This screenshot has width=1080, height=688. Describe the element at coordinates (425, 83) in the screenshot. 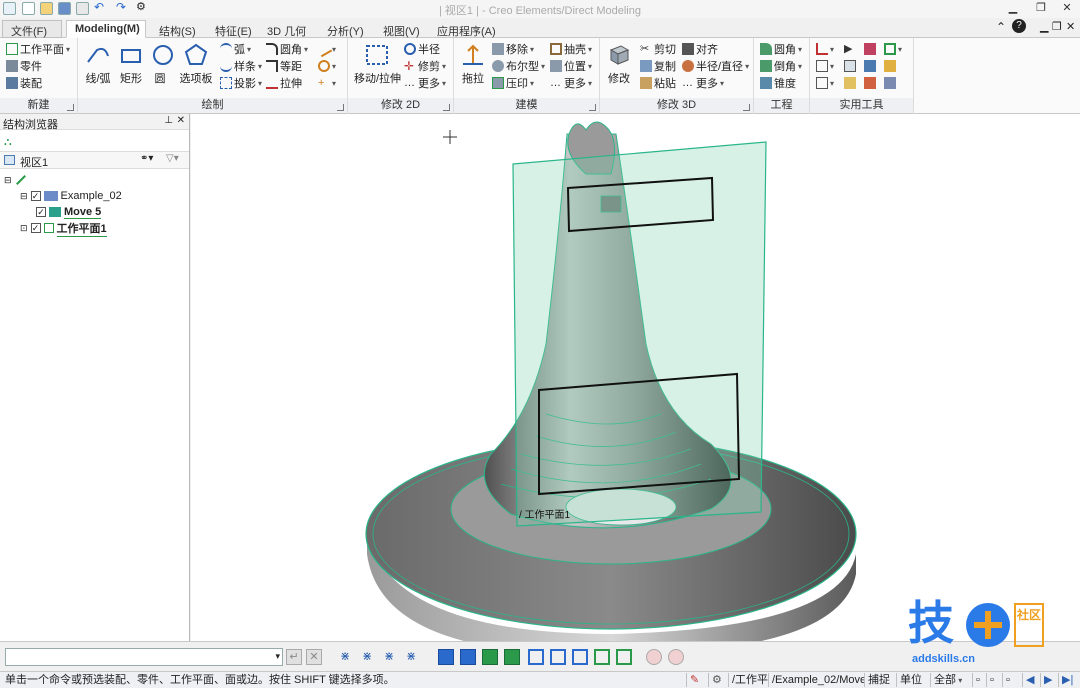

I see `more-2d-button: … 更多 ▾` at that location.